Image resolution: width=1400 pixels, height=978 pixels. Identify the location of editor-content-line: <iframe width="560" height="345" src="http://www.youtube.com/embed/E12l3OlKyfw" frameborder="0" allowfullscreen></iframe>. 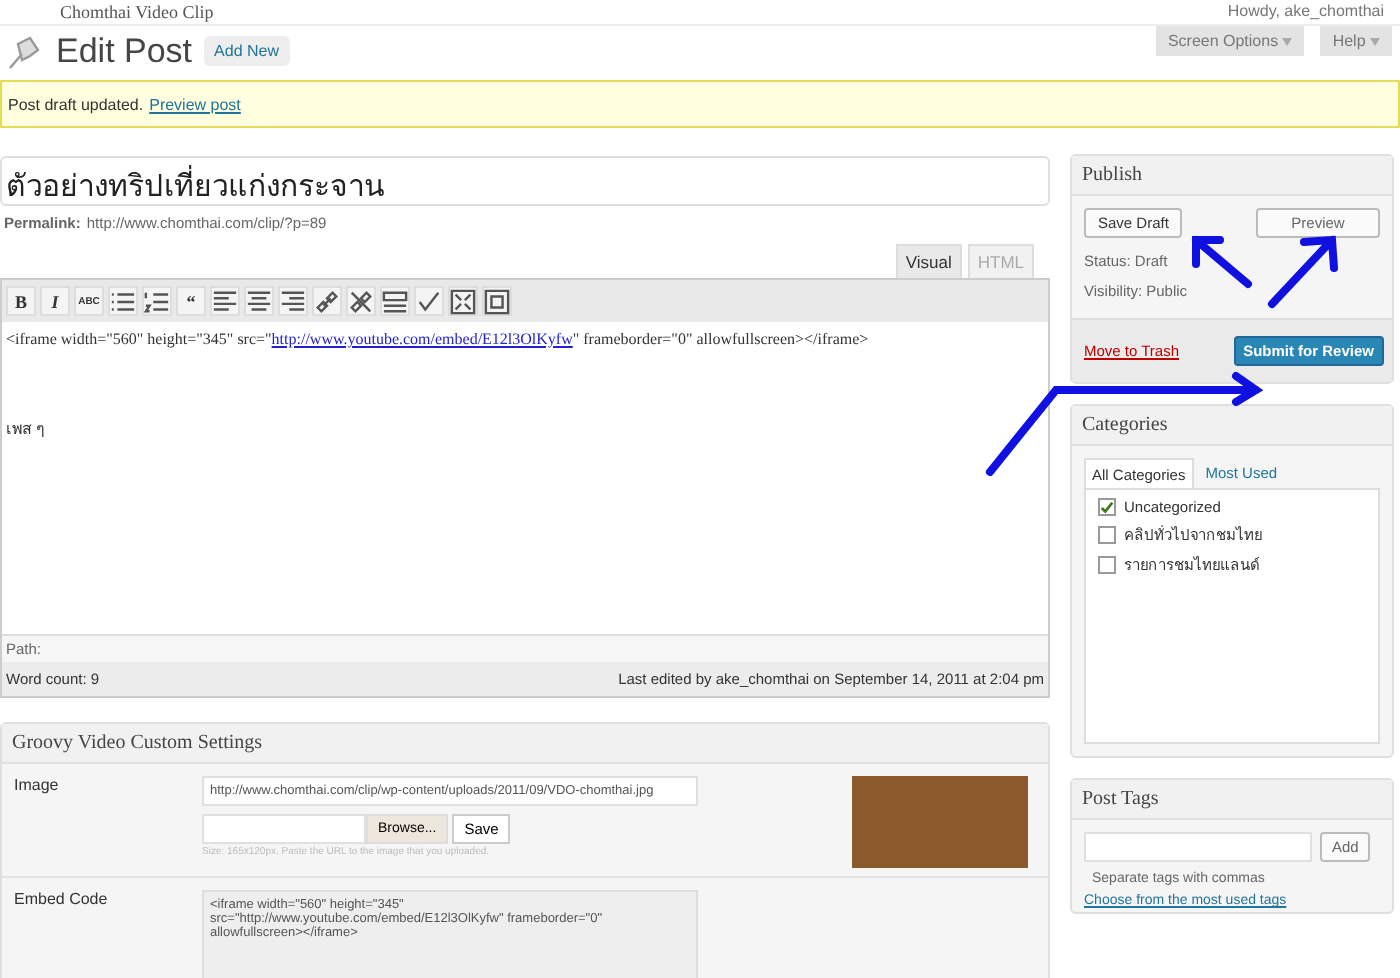
(438, 339).